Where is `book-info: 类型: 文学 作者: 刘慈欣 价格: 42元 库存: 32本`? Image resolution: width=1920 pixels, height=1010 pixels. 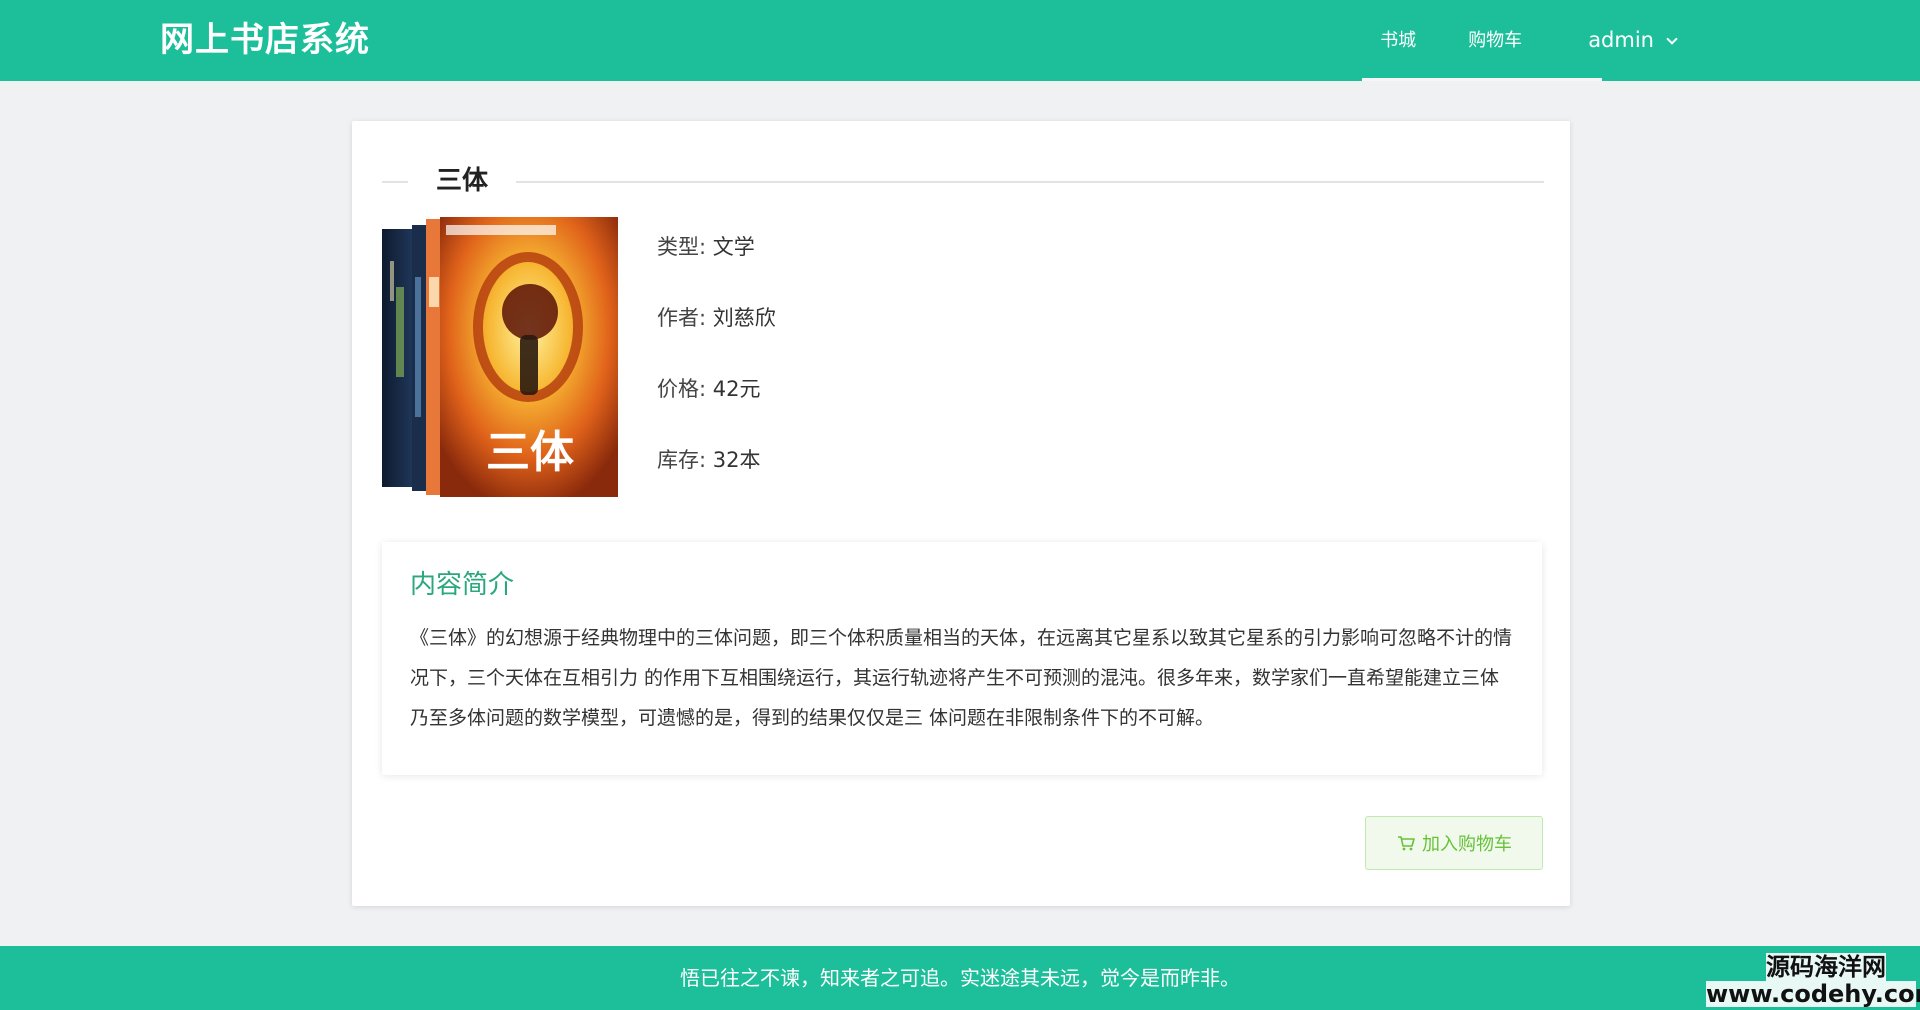 book-info: 类型: 文学 作者: 刘慈欣 价格: 42元 库存: 32本 is located at coordinates (716, 373).